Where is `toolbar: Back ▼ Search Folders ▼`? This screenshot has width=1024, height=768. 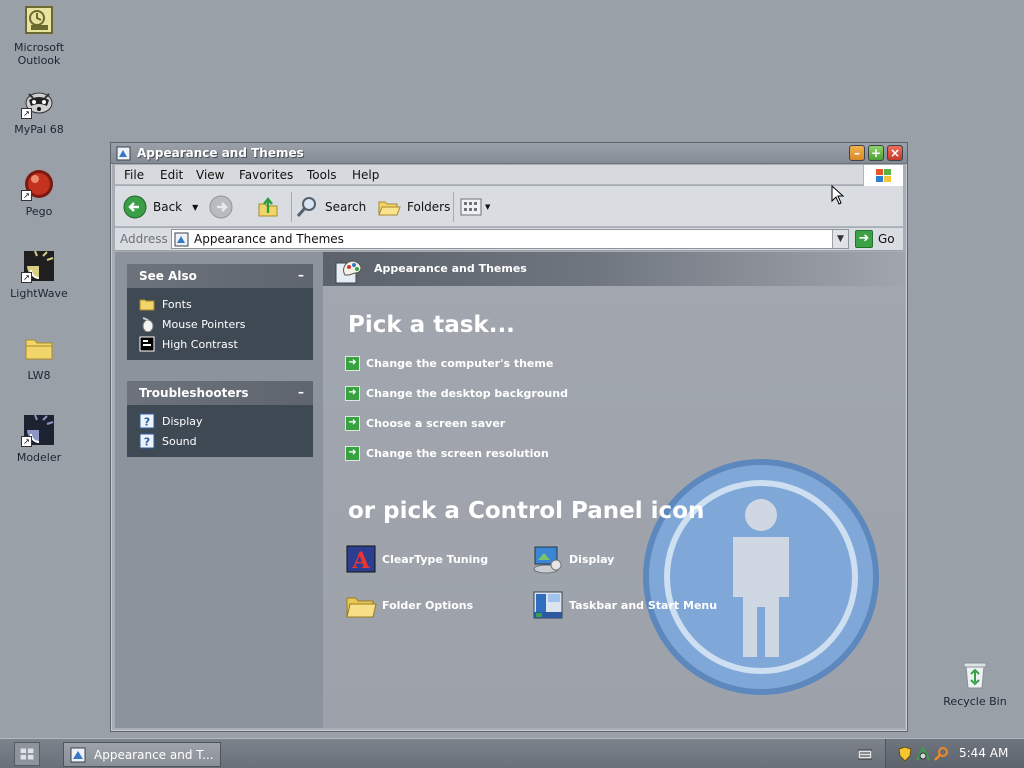 toolbar: Back ▼ Search Folders ▼ is located at coordinates (509, 206).